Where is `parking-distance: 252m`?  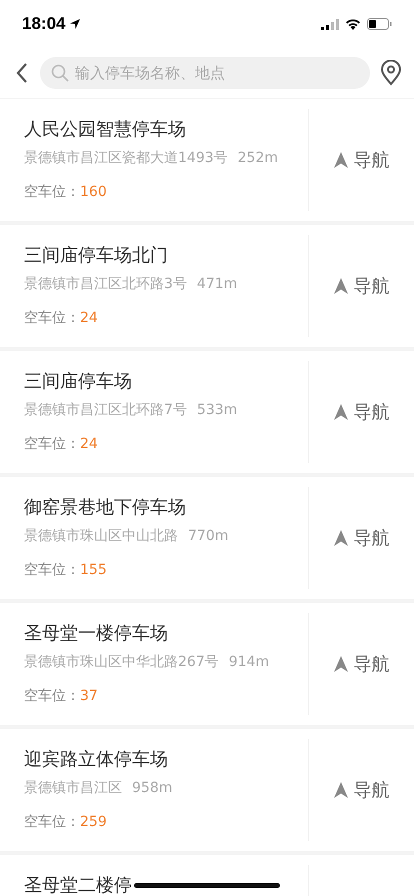
parking-distance: 252m is located at coordinates (258, 158).